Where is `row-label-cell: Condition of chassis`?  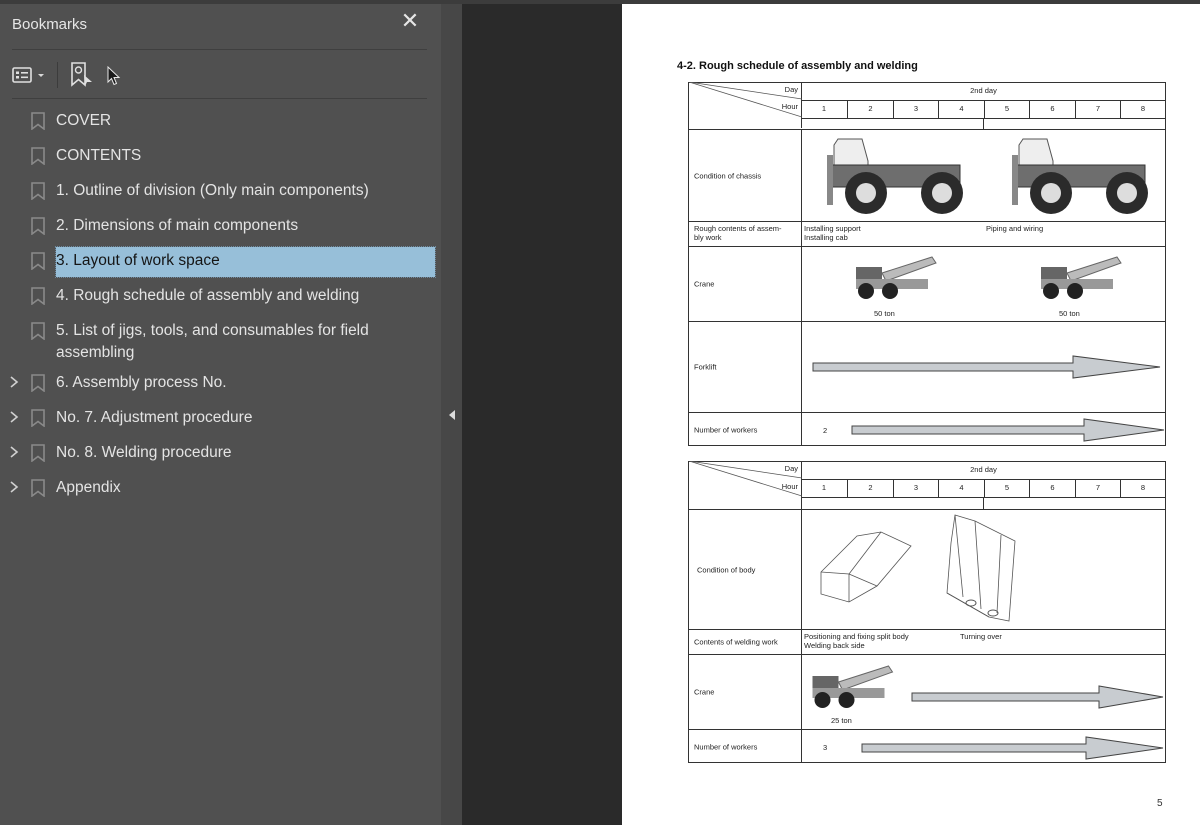 row-label-cell: Condition of chassis is located at coordinates (745, 175).